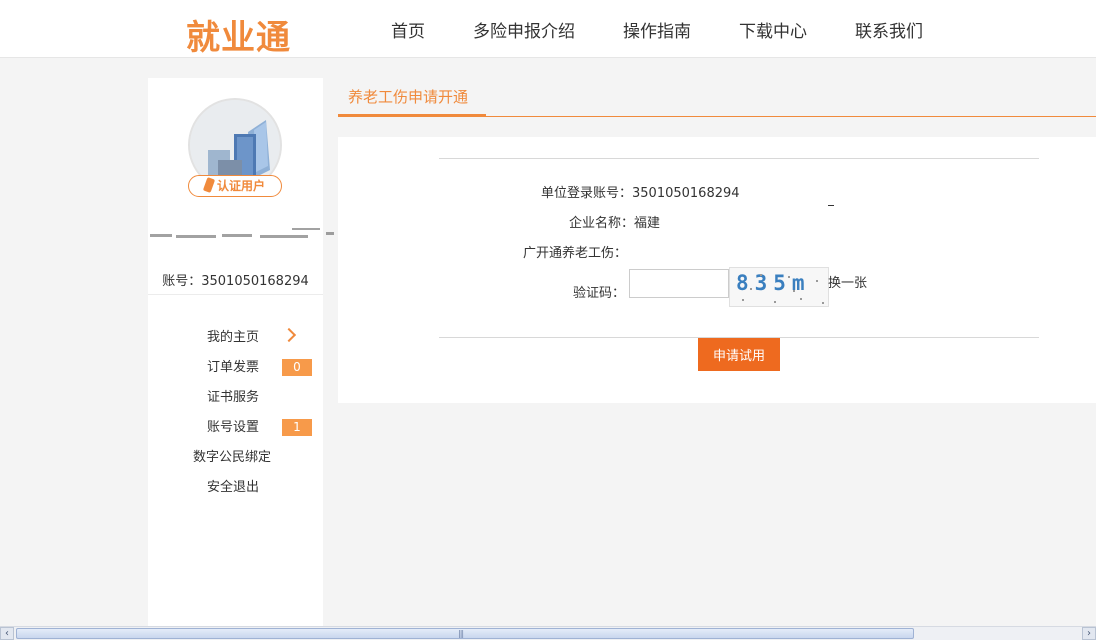  I want to click on open-pension-label: 广开通养老工伤：, so click(575, 253).